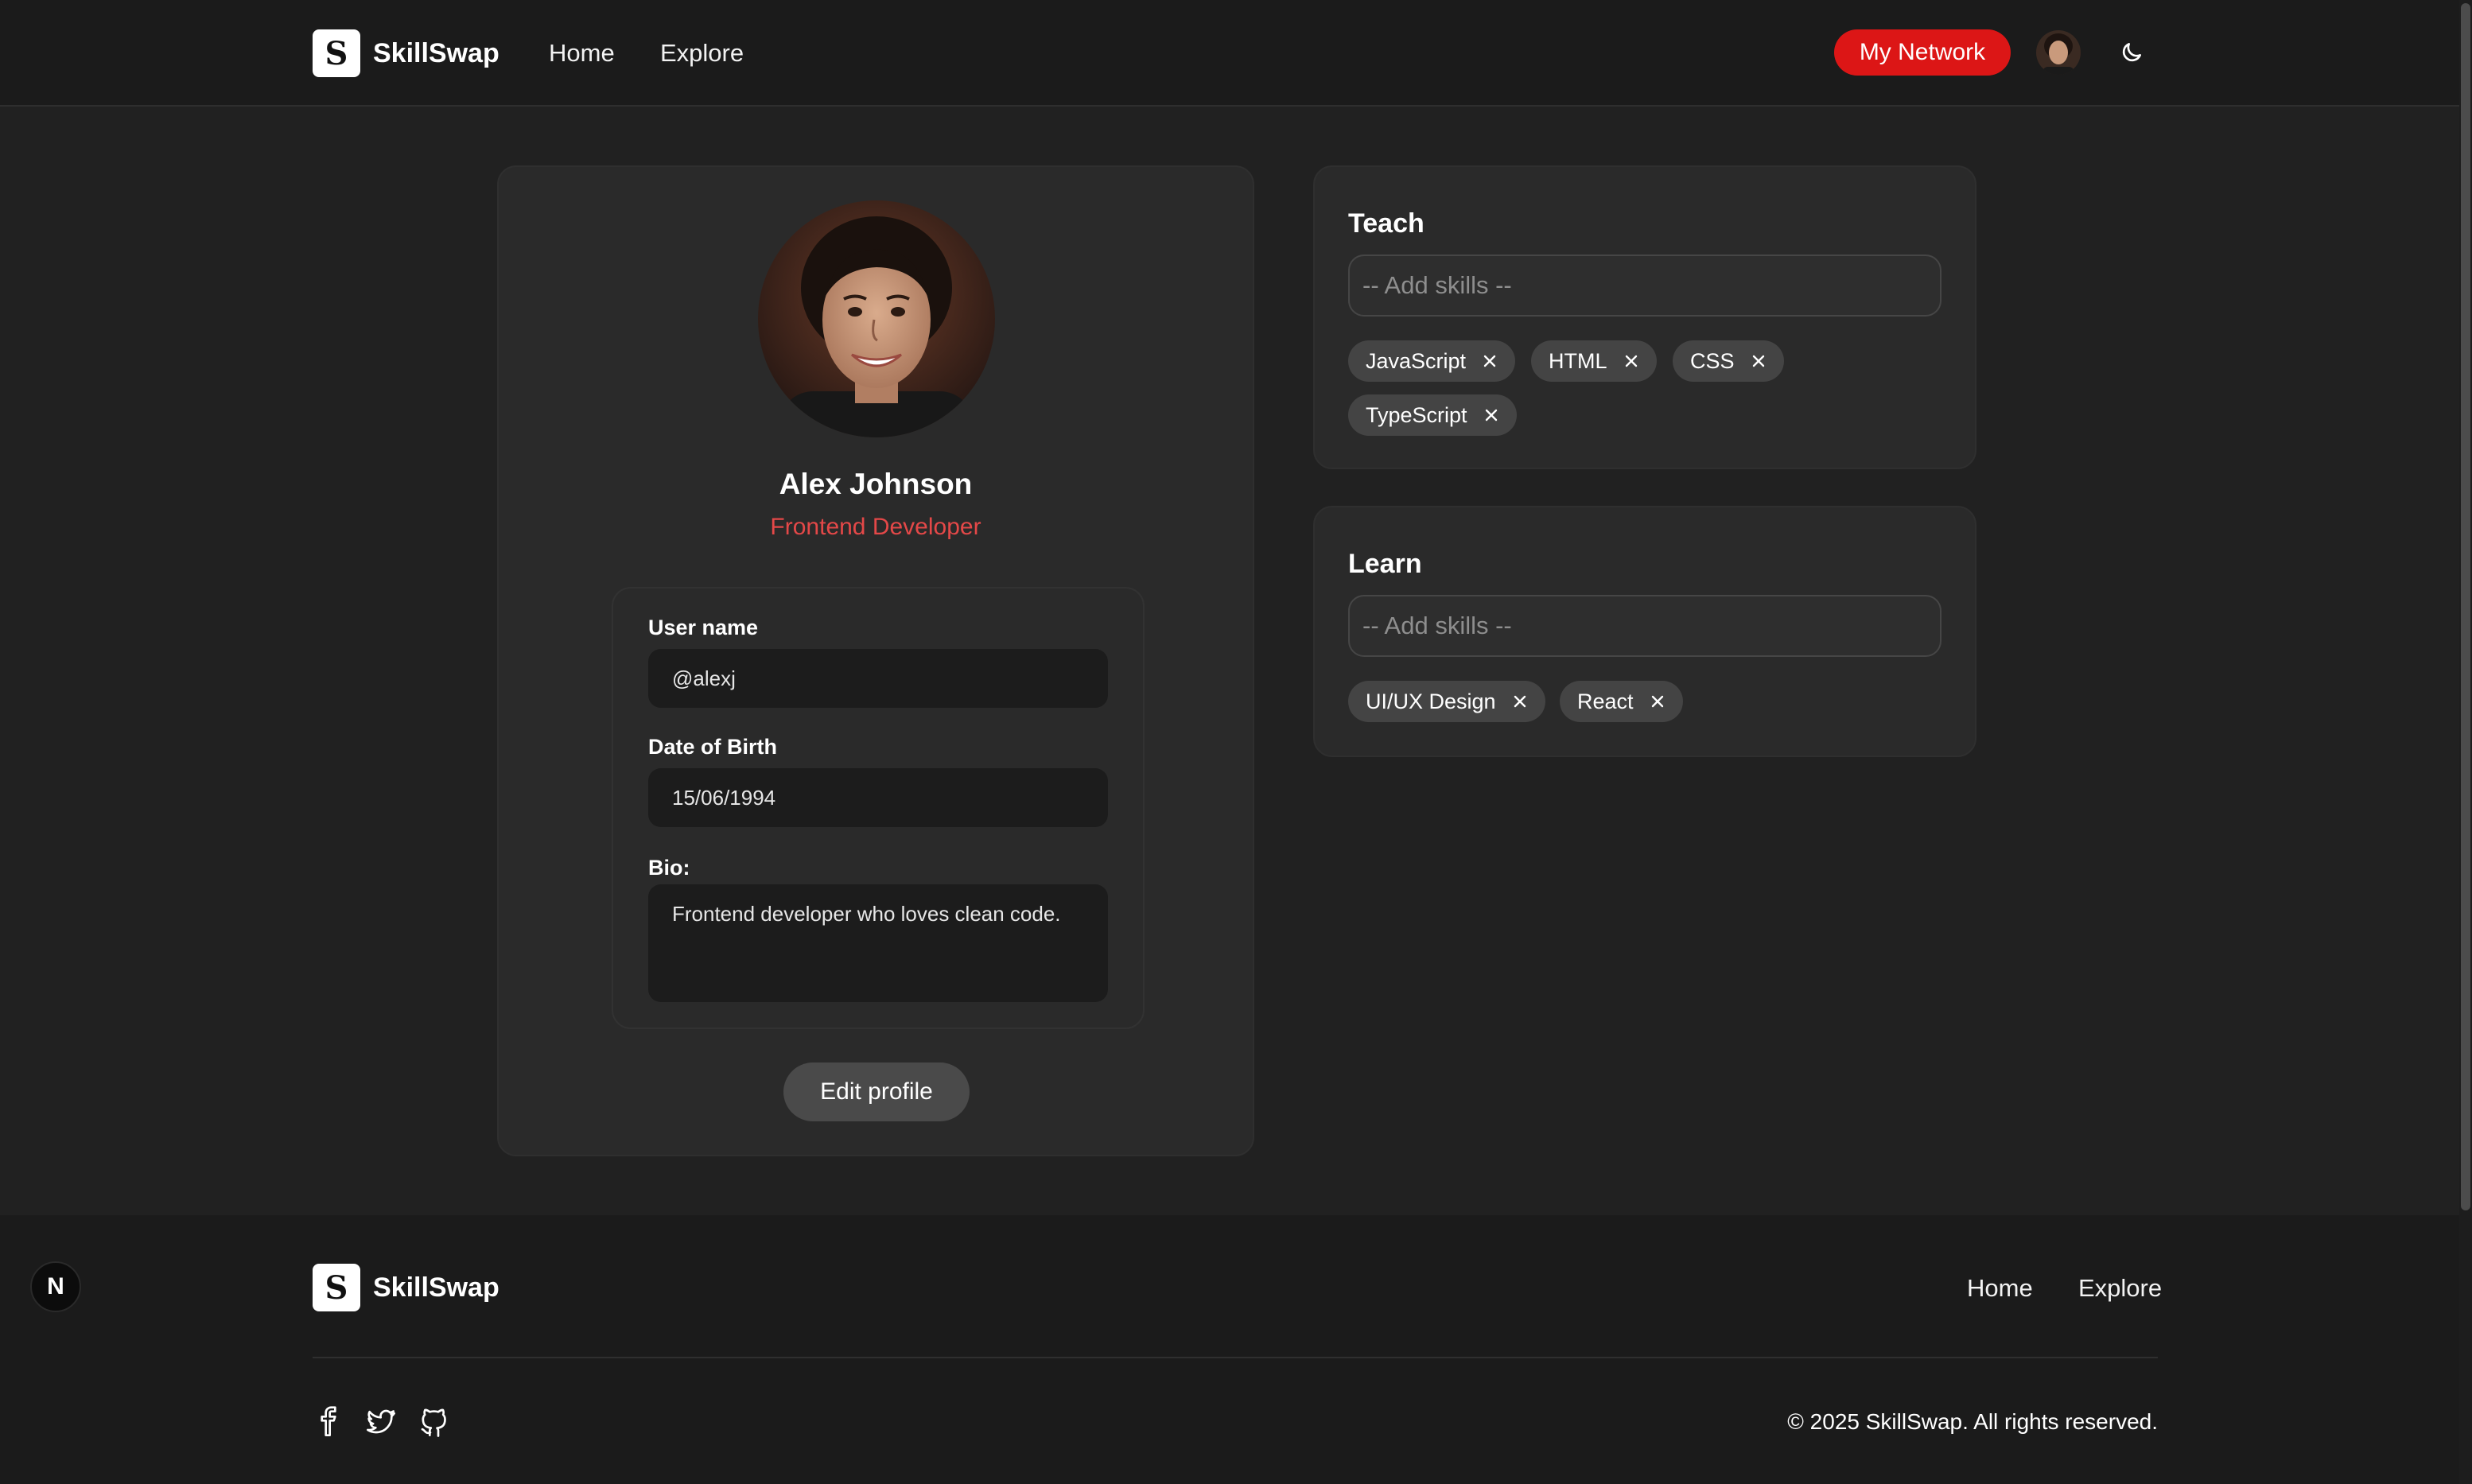 This screenshot has height=1484, width=2472. I want to click on github-icon, so click(434, 1422).